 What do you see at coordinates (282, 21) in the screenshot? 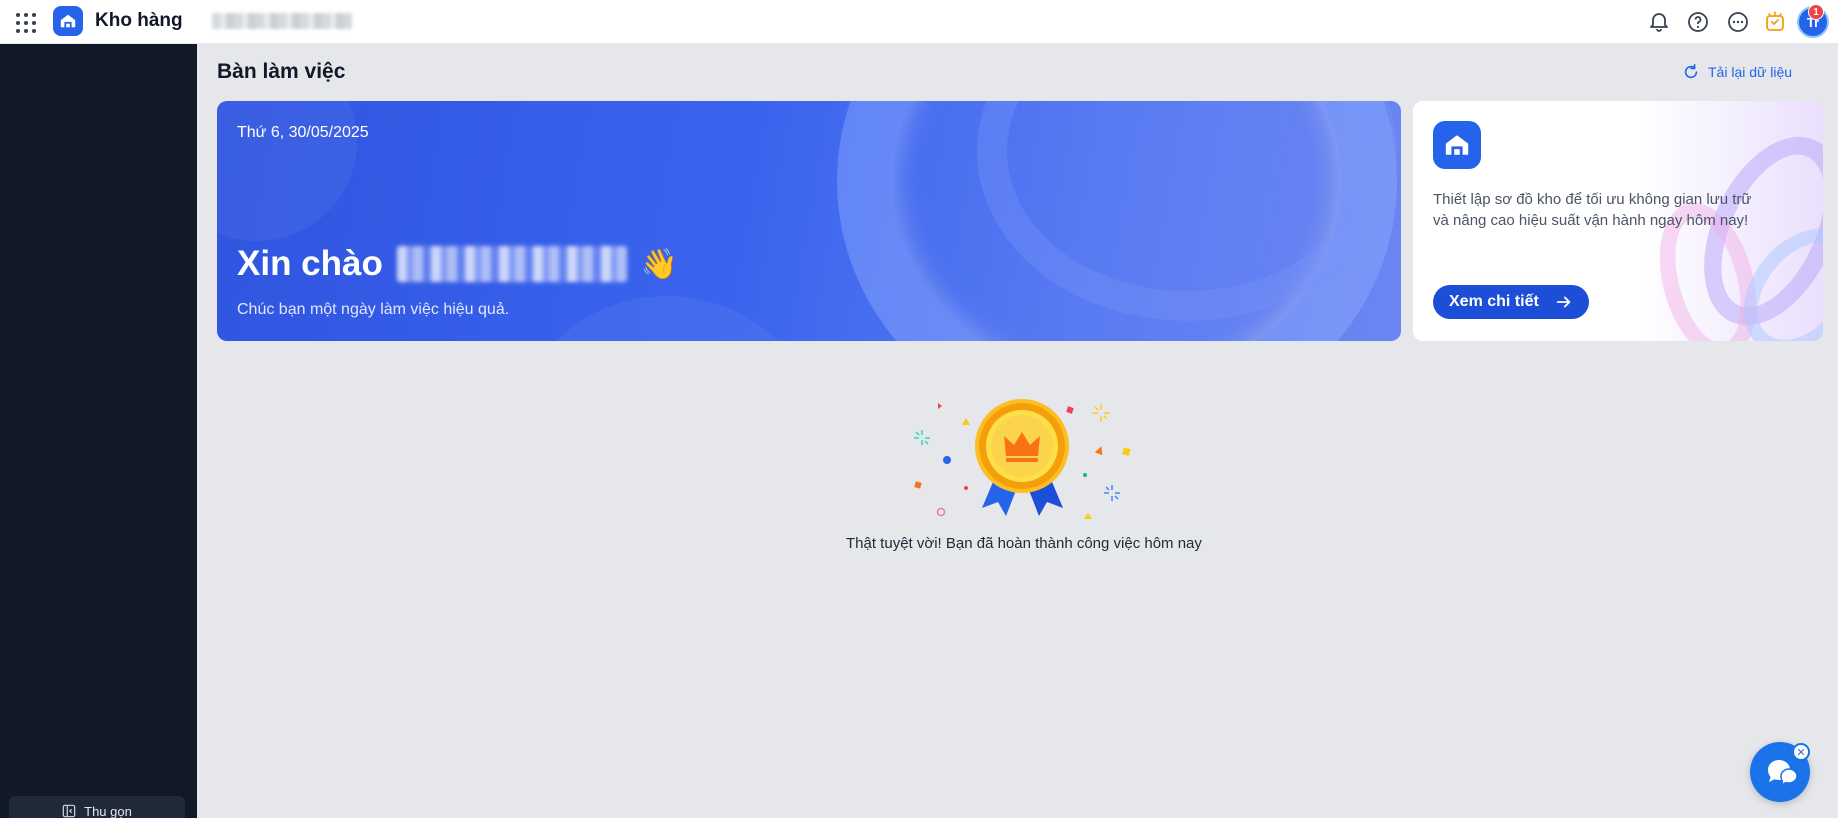
I see `organization-name-redacted` at bounding box center [282, 21].